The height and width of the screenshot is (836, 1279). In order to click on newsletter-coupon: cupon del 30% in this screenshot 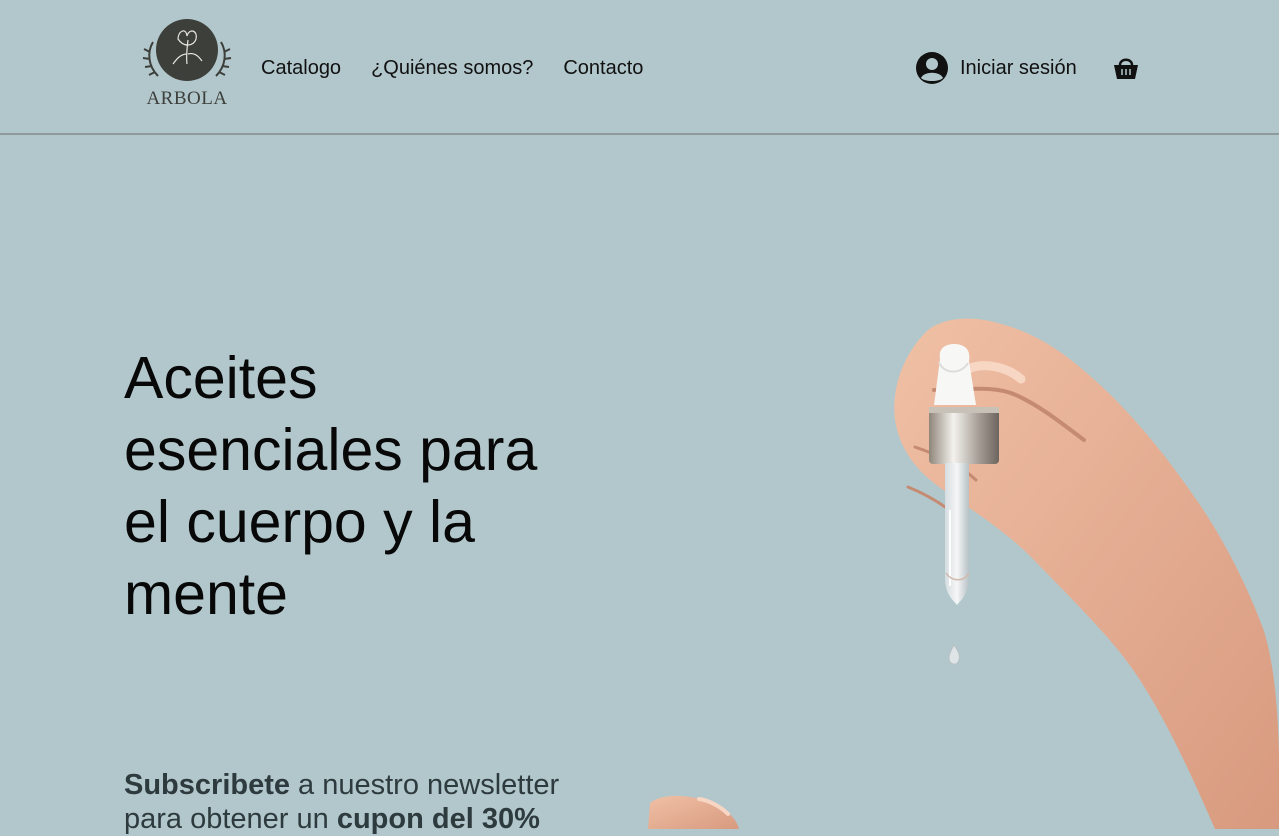, I will do `click(438, 819)`.